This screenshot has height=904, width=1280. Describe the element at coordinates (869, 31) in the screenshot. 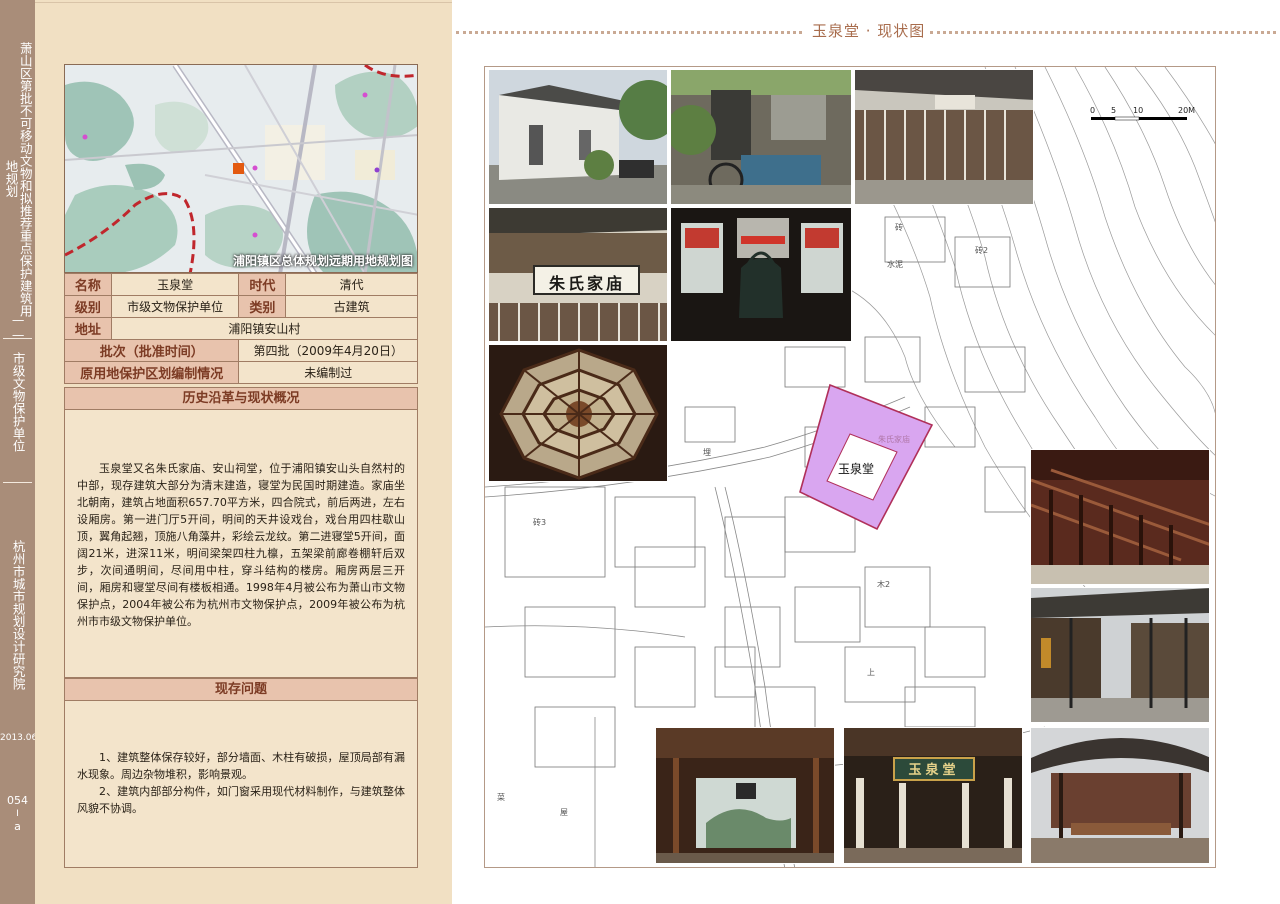

I see `page-title: 玉泉堂 · 现状图` at that location.